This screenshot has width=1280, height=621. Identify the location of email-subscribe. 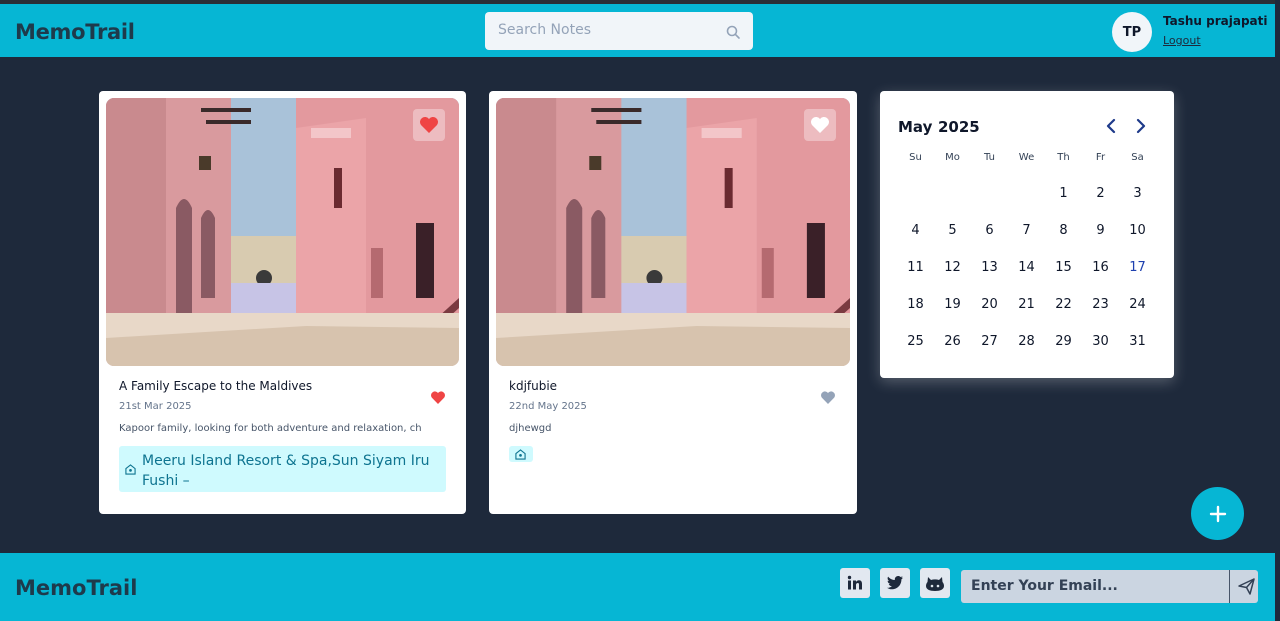
(1109, 586).